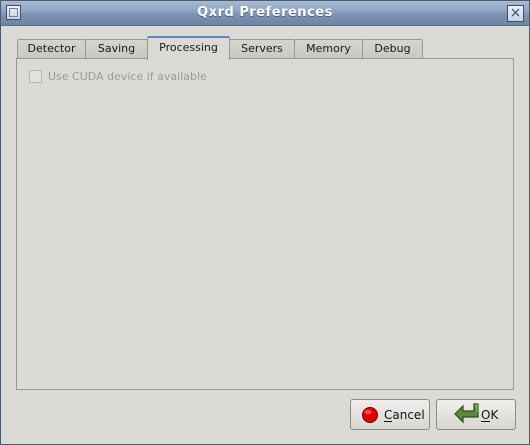 Image resolution: width=530 pixels, height=445 pixels. What do you see at coordinates (466, 413) in the screenshot?
I see `enter-arrow-icon` at bounding box center [466, 413].